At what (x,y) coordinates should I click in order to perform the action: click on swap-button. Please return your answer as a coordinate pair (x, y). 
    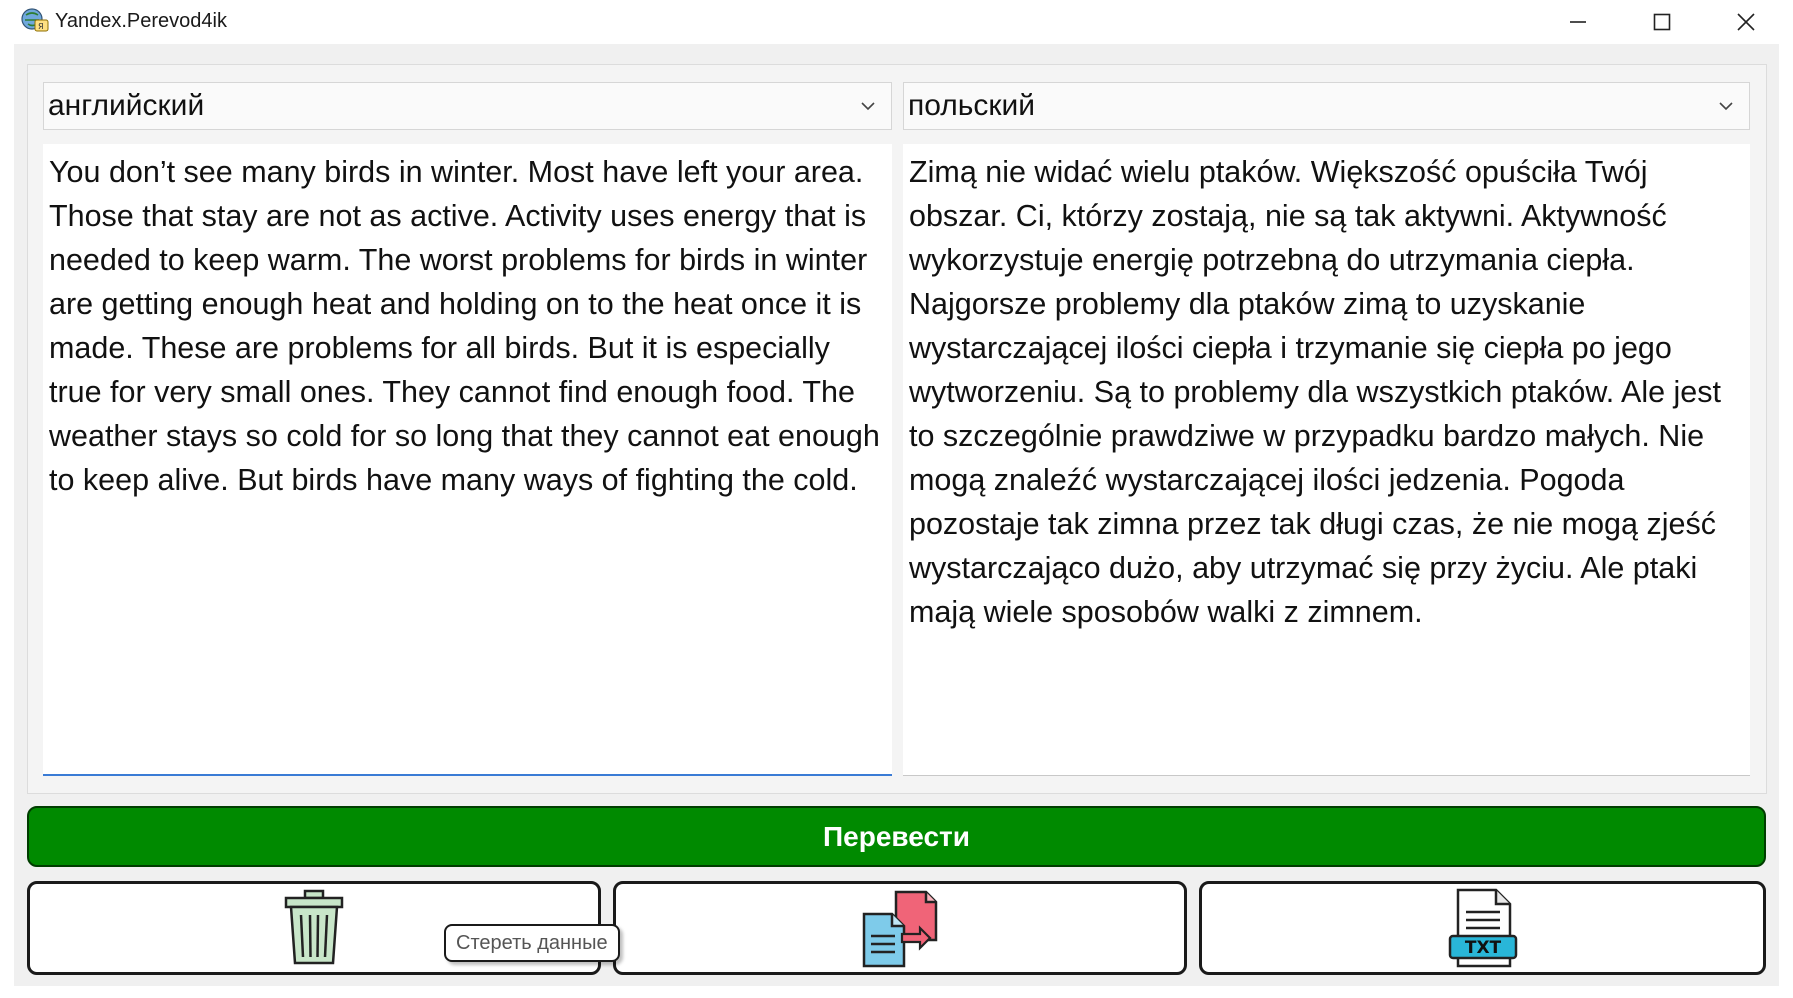
    Looking at the image, I should click on (900, 928).